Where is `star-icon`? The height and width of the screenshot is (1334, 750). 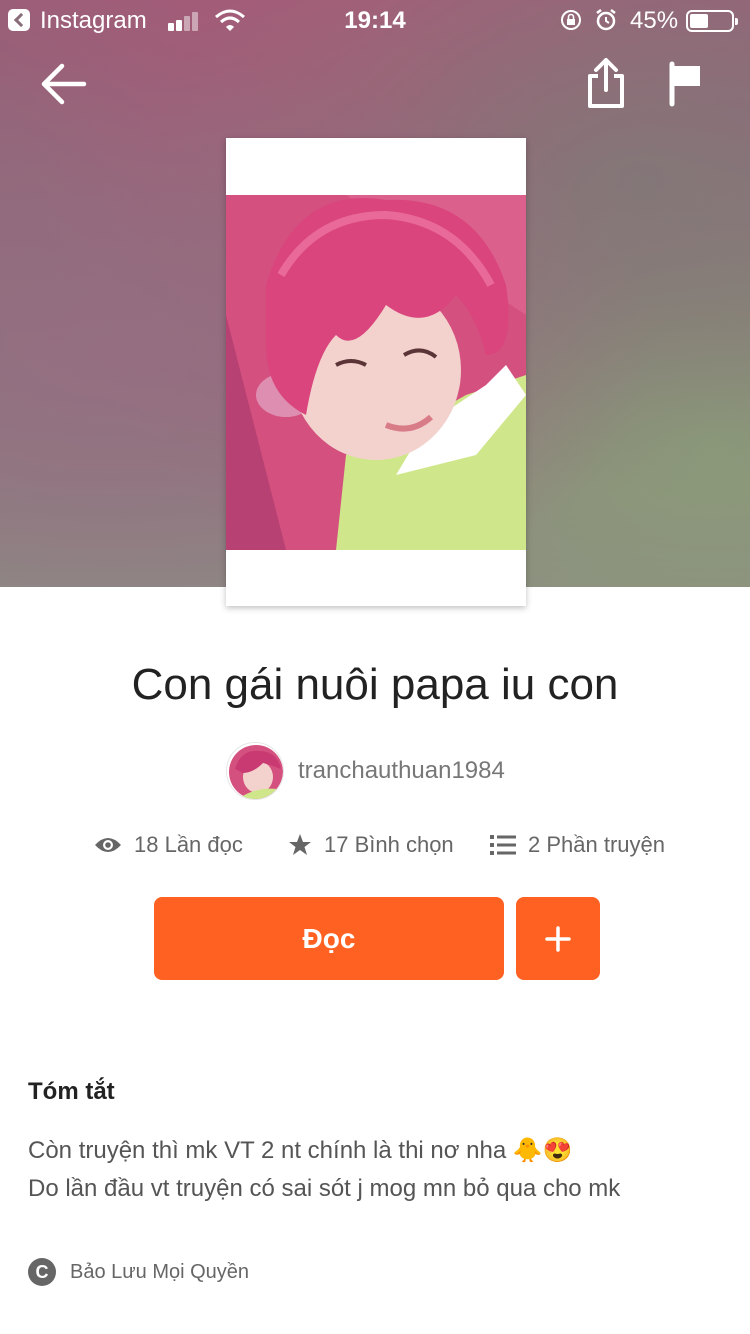 star-icon is located at coordinates (300, 844).